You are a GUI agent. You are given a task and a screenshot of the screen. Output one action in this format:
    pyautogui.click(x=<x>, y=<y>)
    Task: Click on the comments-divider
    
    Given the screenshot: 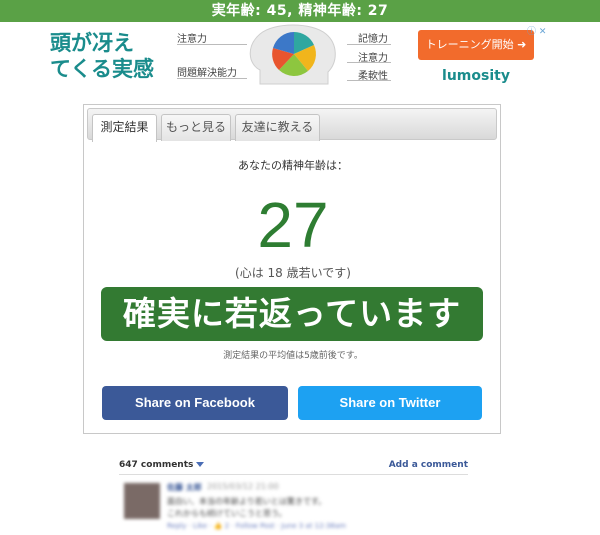 What is the action you would take?
    pyautogui.click(x=293, y=474)
    